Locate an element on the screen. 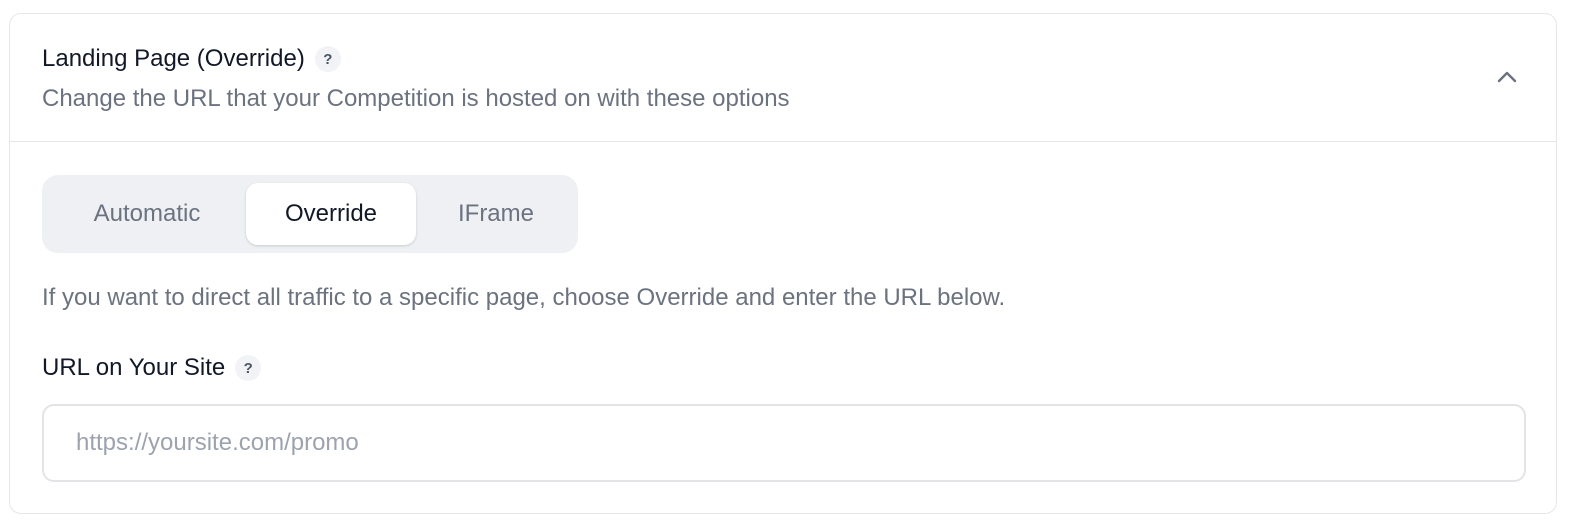 The width and height of the screenshot is (1586, 532). url-field-label-row: URL on Your Site ? is located at coordinates (152, 368).